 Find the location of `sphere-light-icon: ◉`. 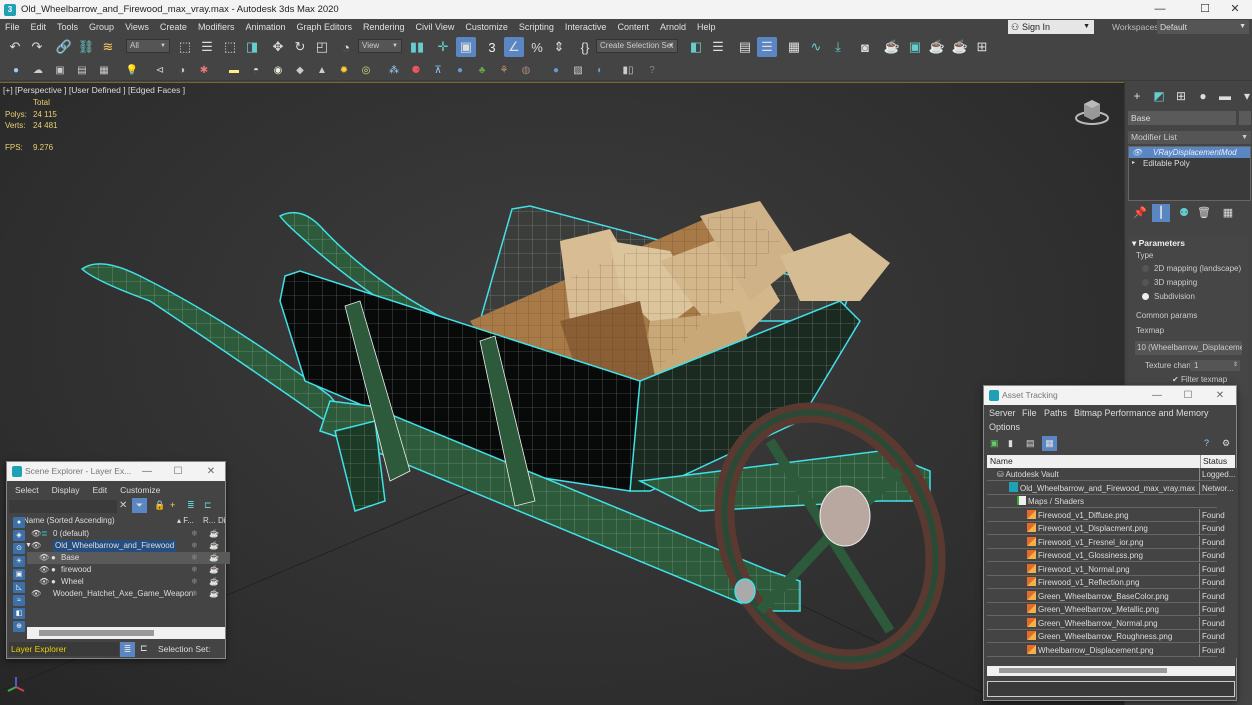

sphere-light-icon: ◉ is located at coordinates (278, 70).